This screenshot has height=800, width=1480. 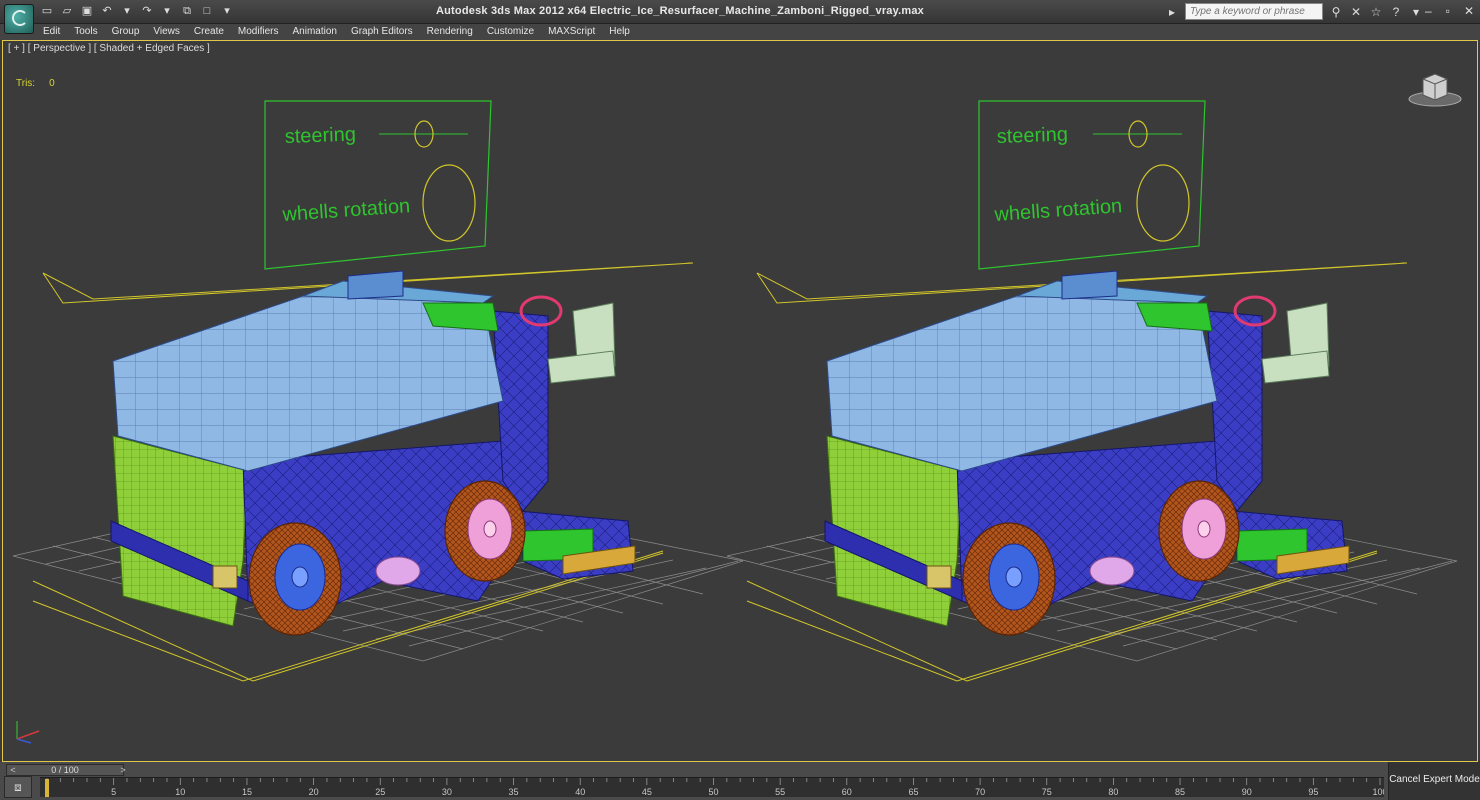 I want to click on binoculars-search-icon: ⚲, so click(x=1336, y=12).